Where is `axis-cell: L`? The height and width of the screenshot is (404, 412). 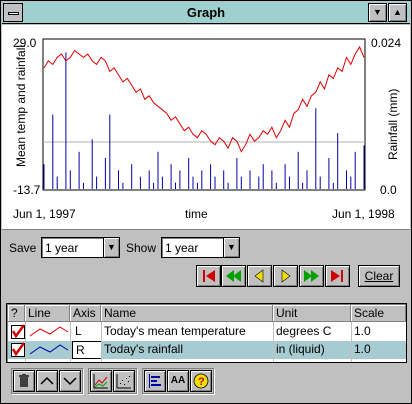
axis-cell: L is located at coordinates (87, 332).